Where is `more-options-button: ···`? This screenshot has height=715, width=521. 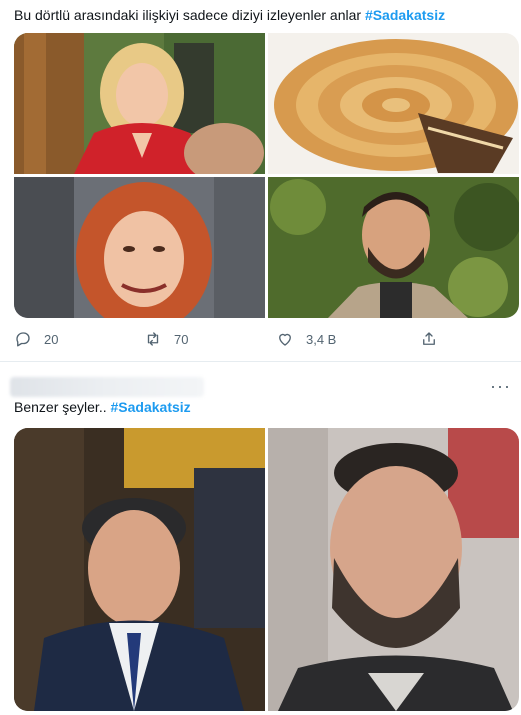 more-options-button: ··· is located at coordinates (500, 386).